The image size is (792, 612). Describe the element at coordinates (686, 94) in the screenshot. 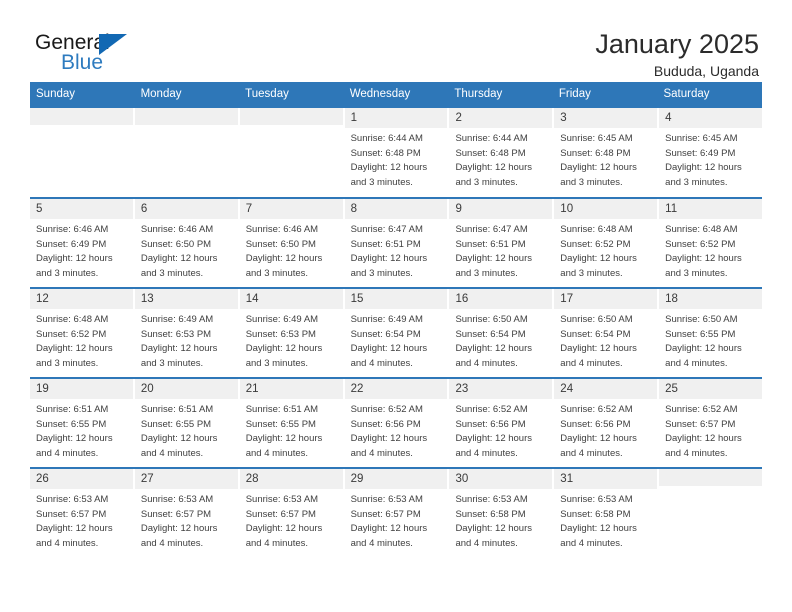

I see `weekday-header-saturday: Saturday` at that location.